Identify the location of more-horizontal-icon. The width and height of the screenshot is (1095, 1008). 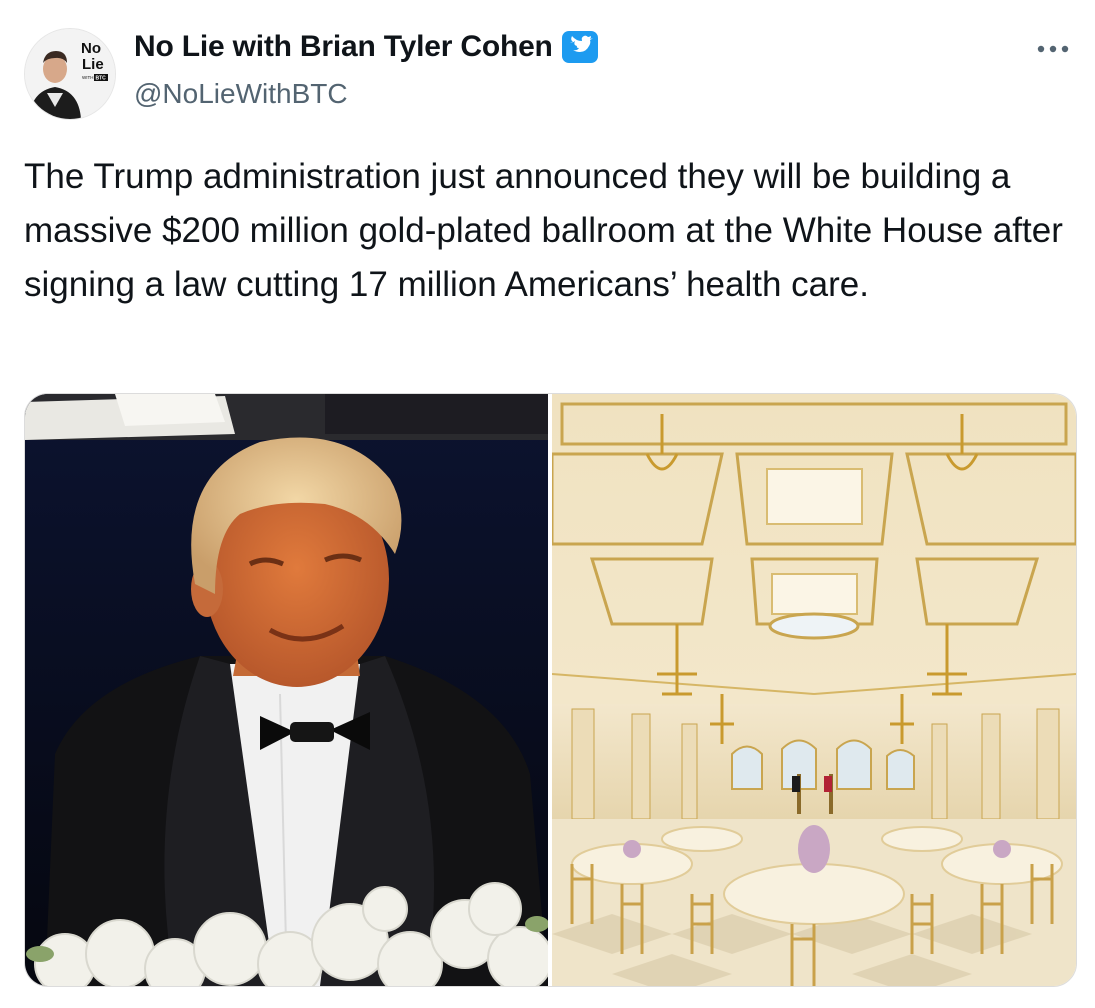
(1053, 49).